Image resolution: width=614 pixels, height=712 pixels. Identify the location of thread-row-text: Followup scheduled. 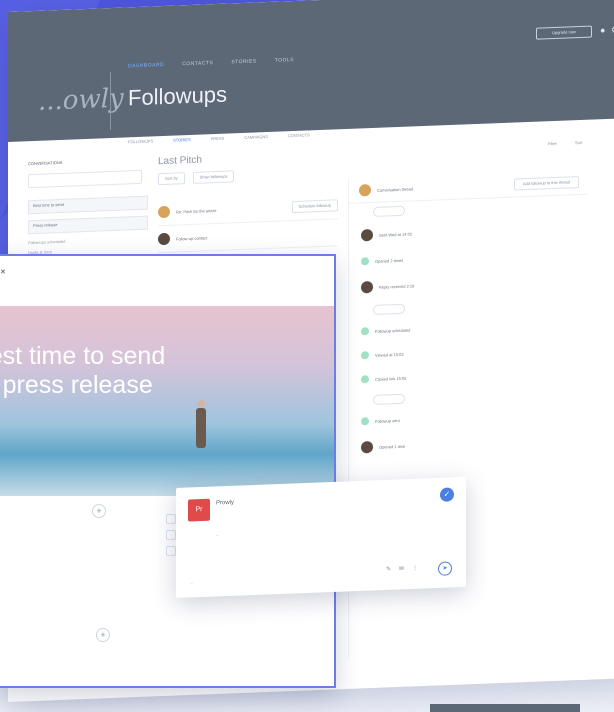
(393, 330).